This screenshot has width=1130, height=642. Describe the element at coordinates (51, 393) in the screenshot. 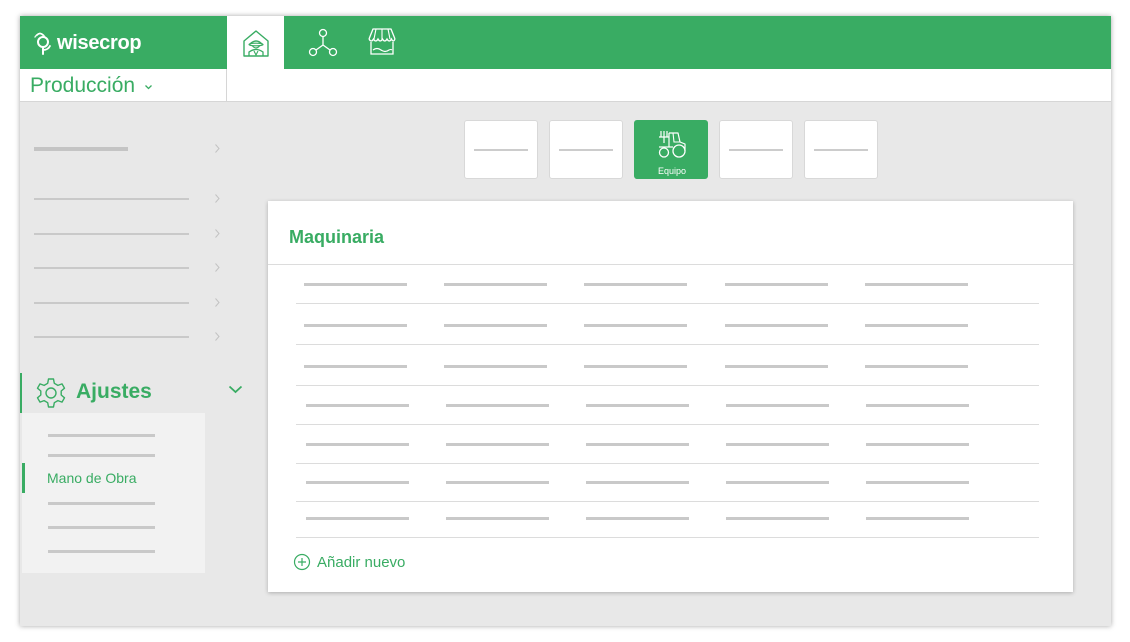

I see `gear-icon` at that location.